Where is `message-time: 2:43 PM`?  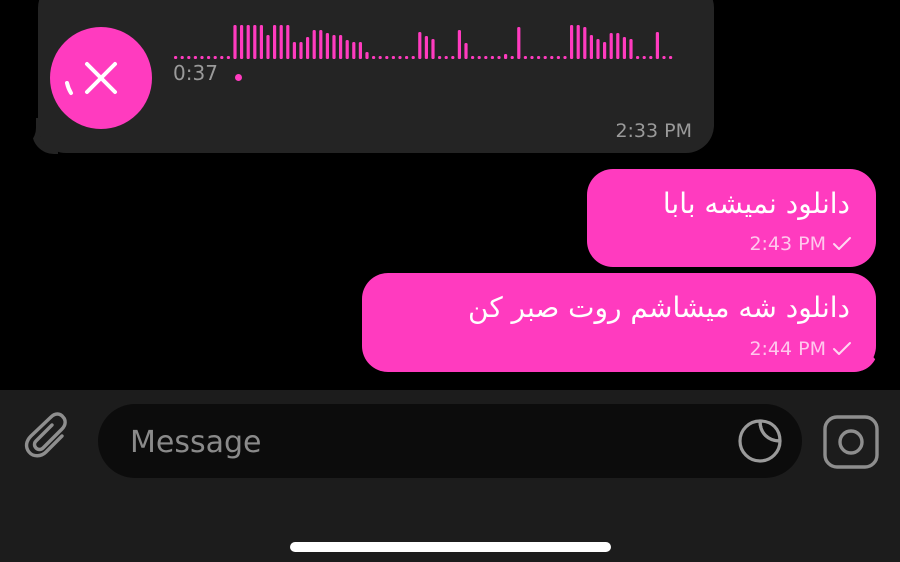
message-time: 2:43 PM is located at coordinates (787, 244).